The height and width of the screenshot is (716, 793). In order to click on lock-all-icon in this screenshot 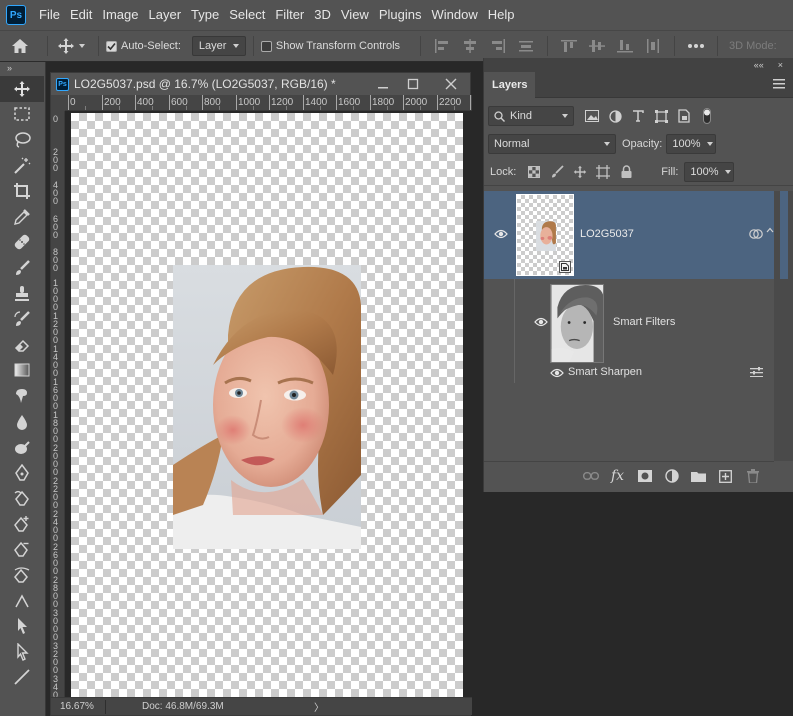, I will do `click(626, 171)`.